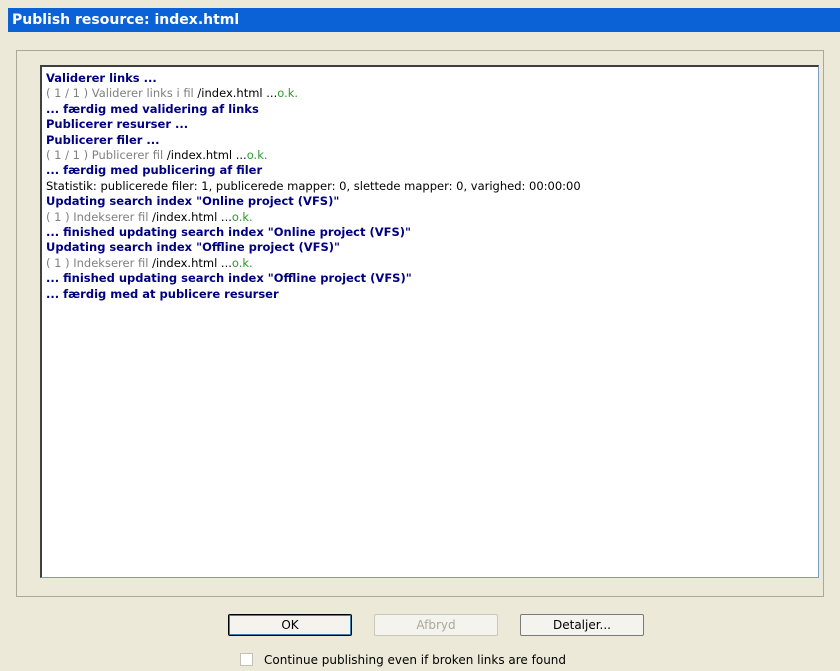 This screenshot has width=840, height=671. I want to click on window-title-bar: Publish resource: index.html, so click(424, 20).